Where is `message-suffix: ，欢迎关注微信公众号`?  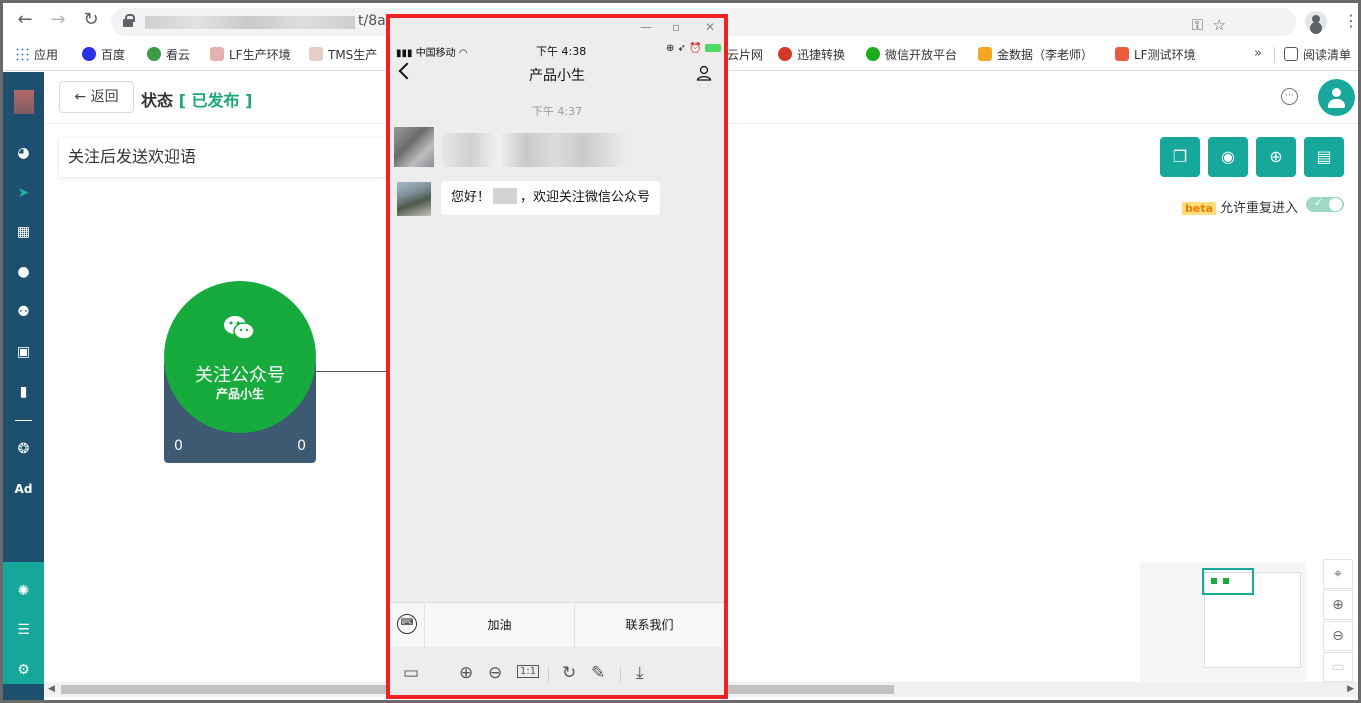
message-suffix: ，欢迎关注微信公众号 is located at coordinates (585, 197).